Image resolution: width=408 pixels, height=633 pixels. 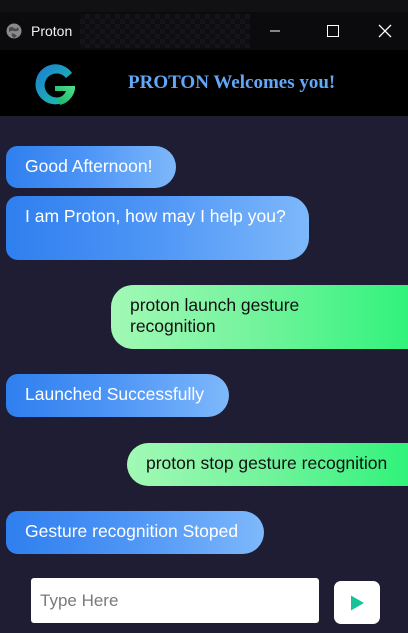 I want to click on window-title: Proton, so click(x=52, y=31).